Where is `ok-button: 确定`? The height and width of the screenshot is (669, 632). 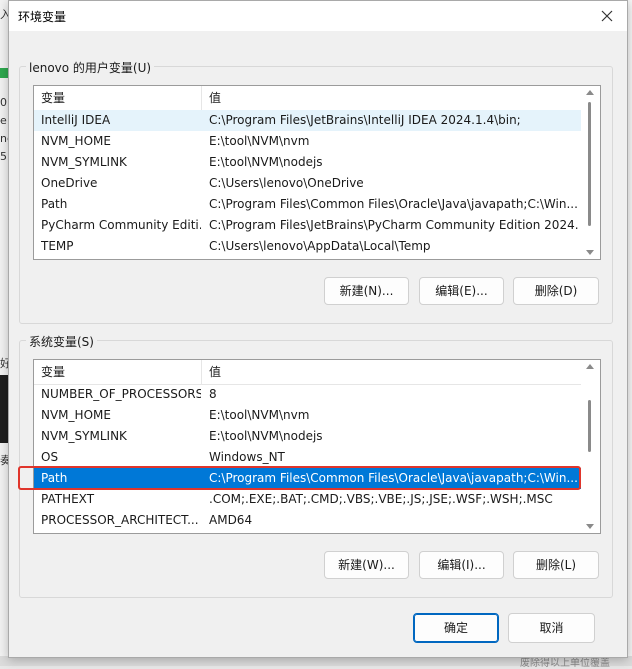
ok-button: 确定 is located at coordinates (456, 628).